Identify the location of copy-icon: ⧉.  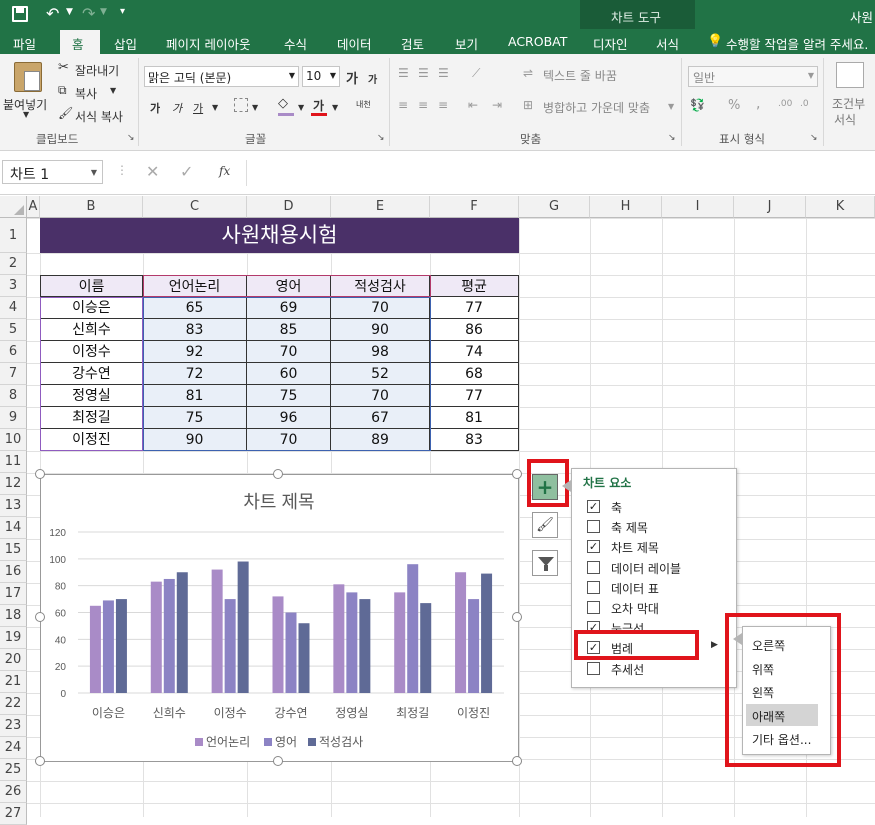
(62, 90).